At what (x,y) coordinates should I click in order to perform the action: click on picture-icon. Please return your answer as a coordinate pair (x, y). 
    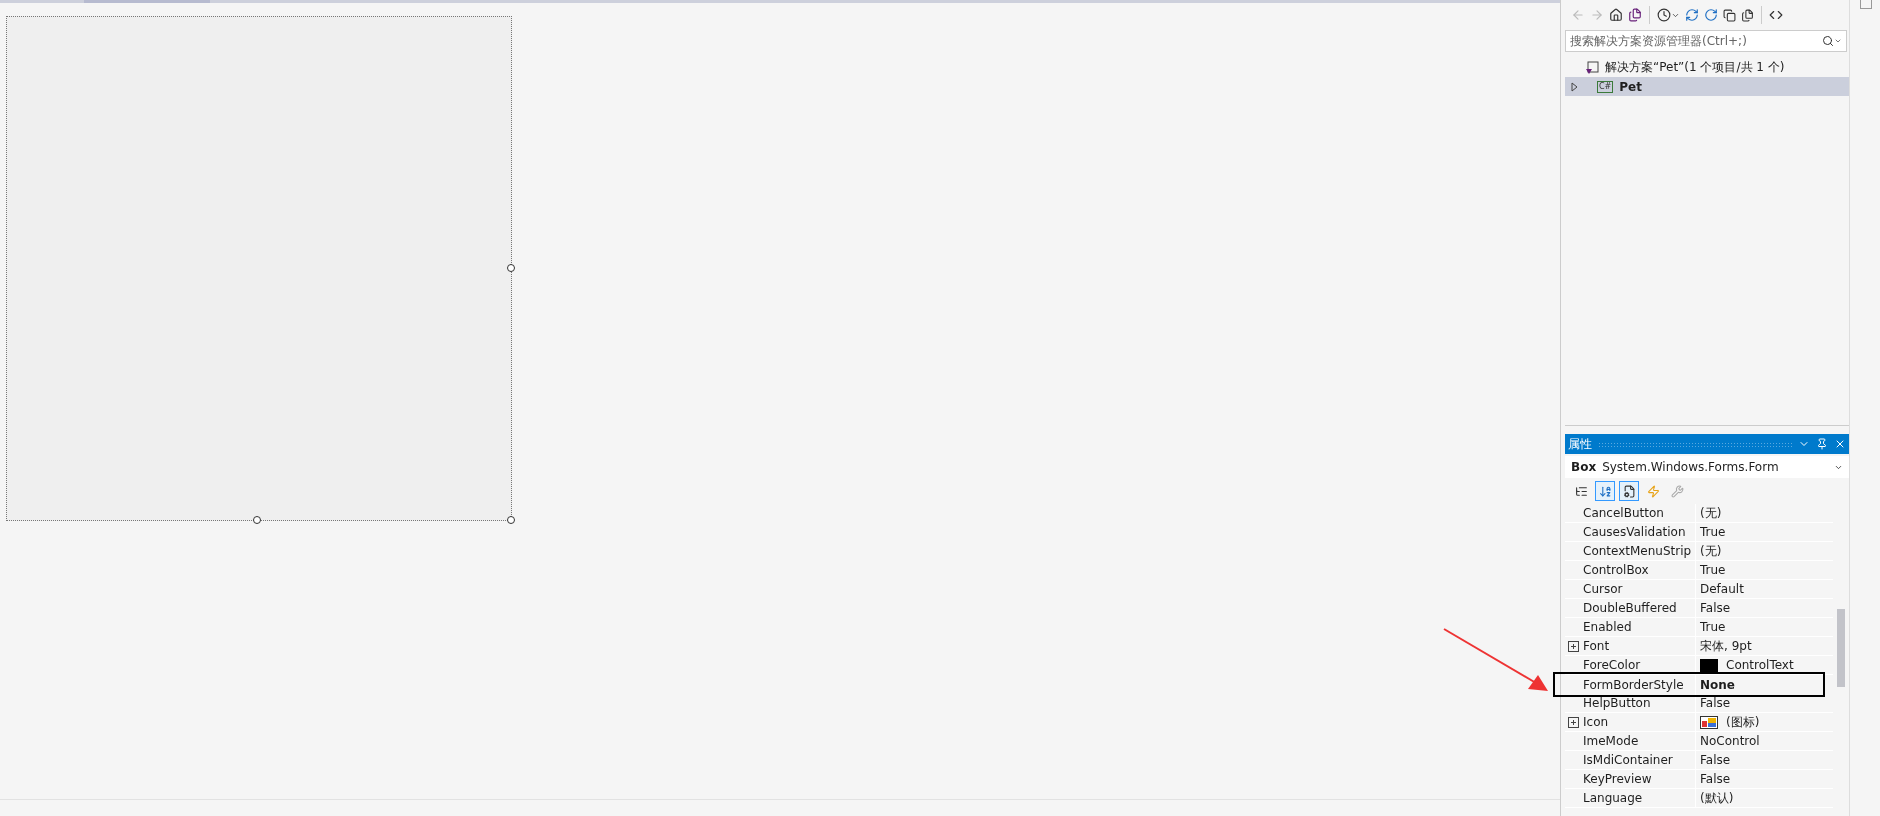
    Looking at the image, I should click on (1709, 722).